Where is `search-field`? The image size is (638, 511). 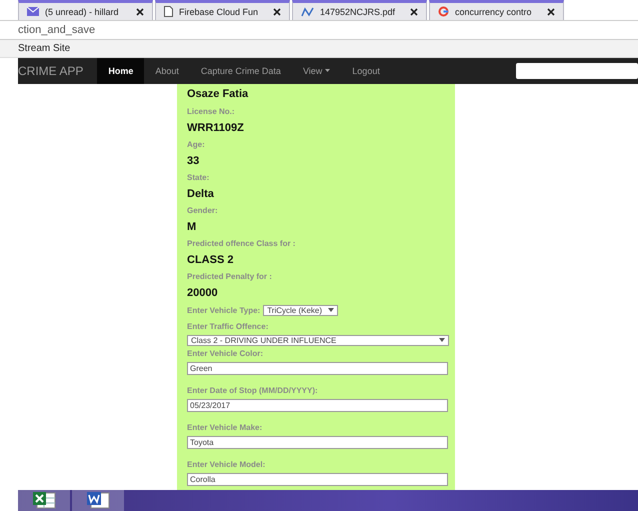 search-field is located at coordinates (577, 70).